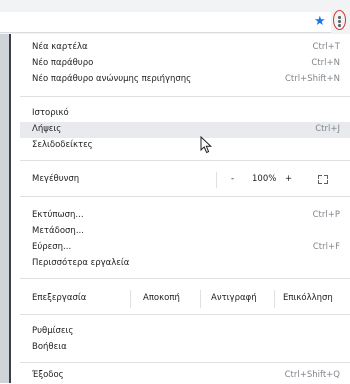 This screenshot has width=350, height=384. I want to click on cut-button: Αποκοπή, so click(165, 299).